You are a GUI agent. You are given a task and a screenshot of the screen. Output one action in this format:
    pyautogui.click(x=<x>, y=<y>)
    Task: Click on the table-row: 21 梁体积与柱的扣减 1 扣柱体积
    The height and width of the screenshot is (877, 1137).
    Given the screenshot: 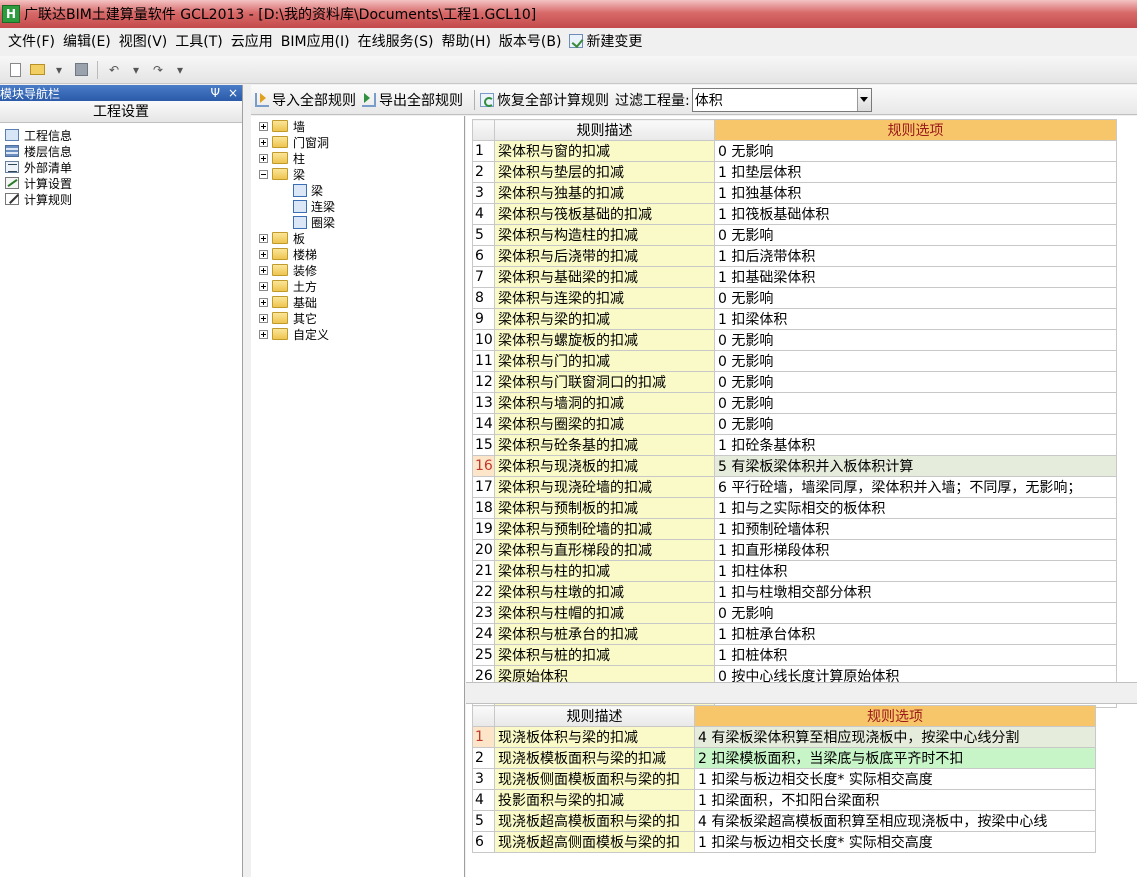 What is the action you would take?
    pyautogui.click(x=794, y=571)
    